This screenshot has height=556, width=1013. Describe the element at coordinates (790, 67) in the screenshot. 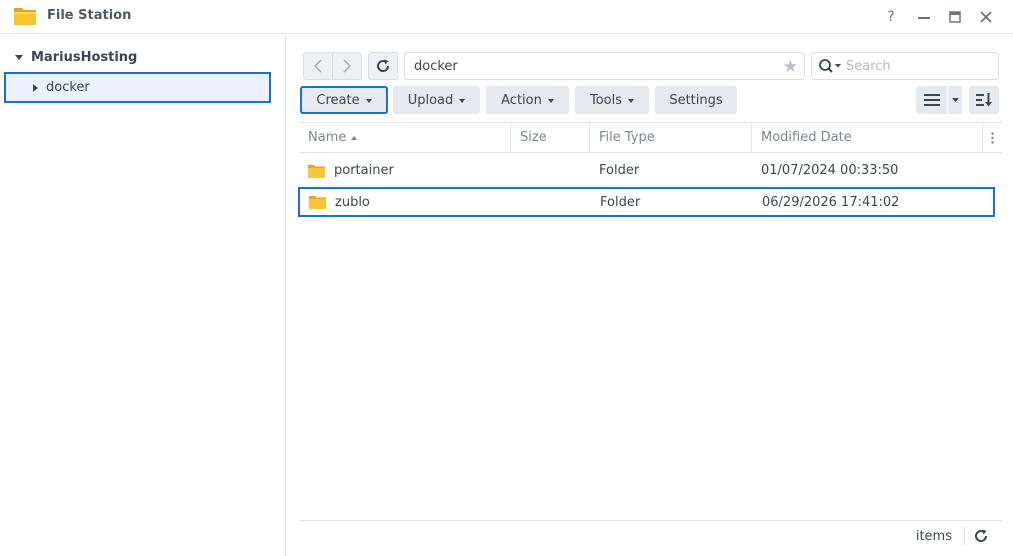

I see `star-icon: ★` at that location.